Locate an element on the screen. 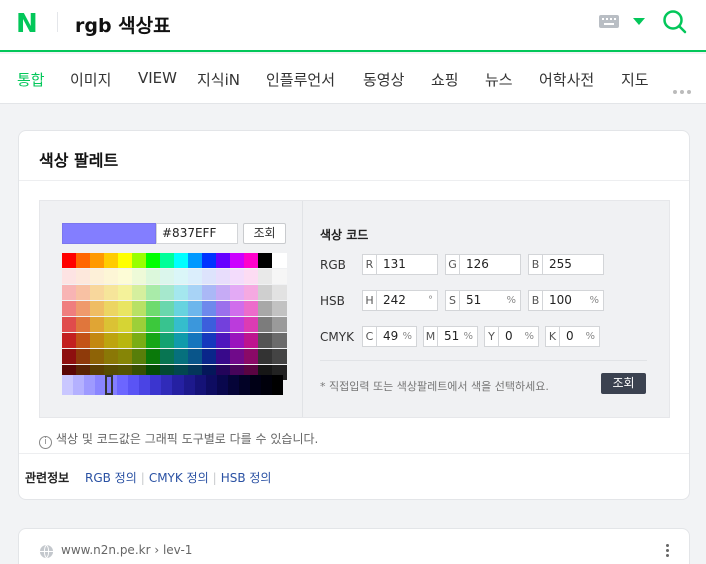  b-field: B 255 is located at coordinates (566, 264).